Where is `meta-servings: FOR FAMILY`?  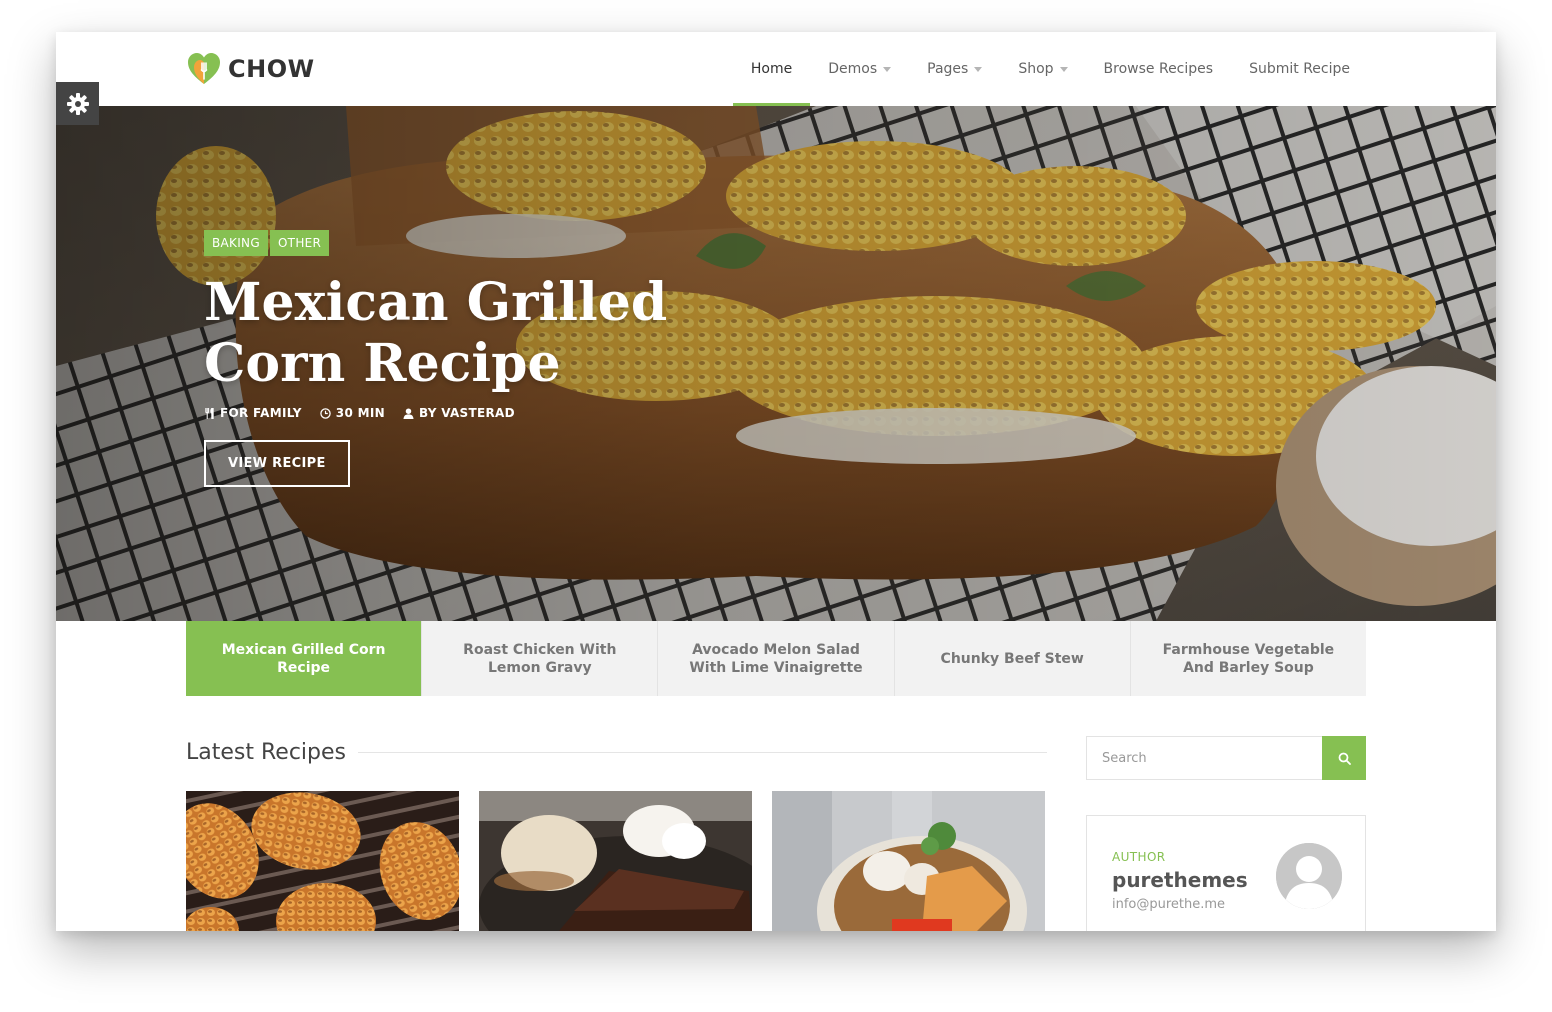 meta-servings: FOR FAMILY is located at coordinates (253, 413).